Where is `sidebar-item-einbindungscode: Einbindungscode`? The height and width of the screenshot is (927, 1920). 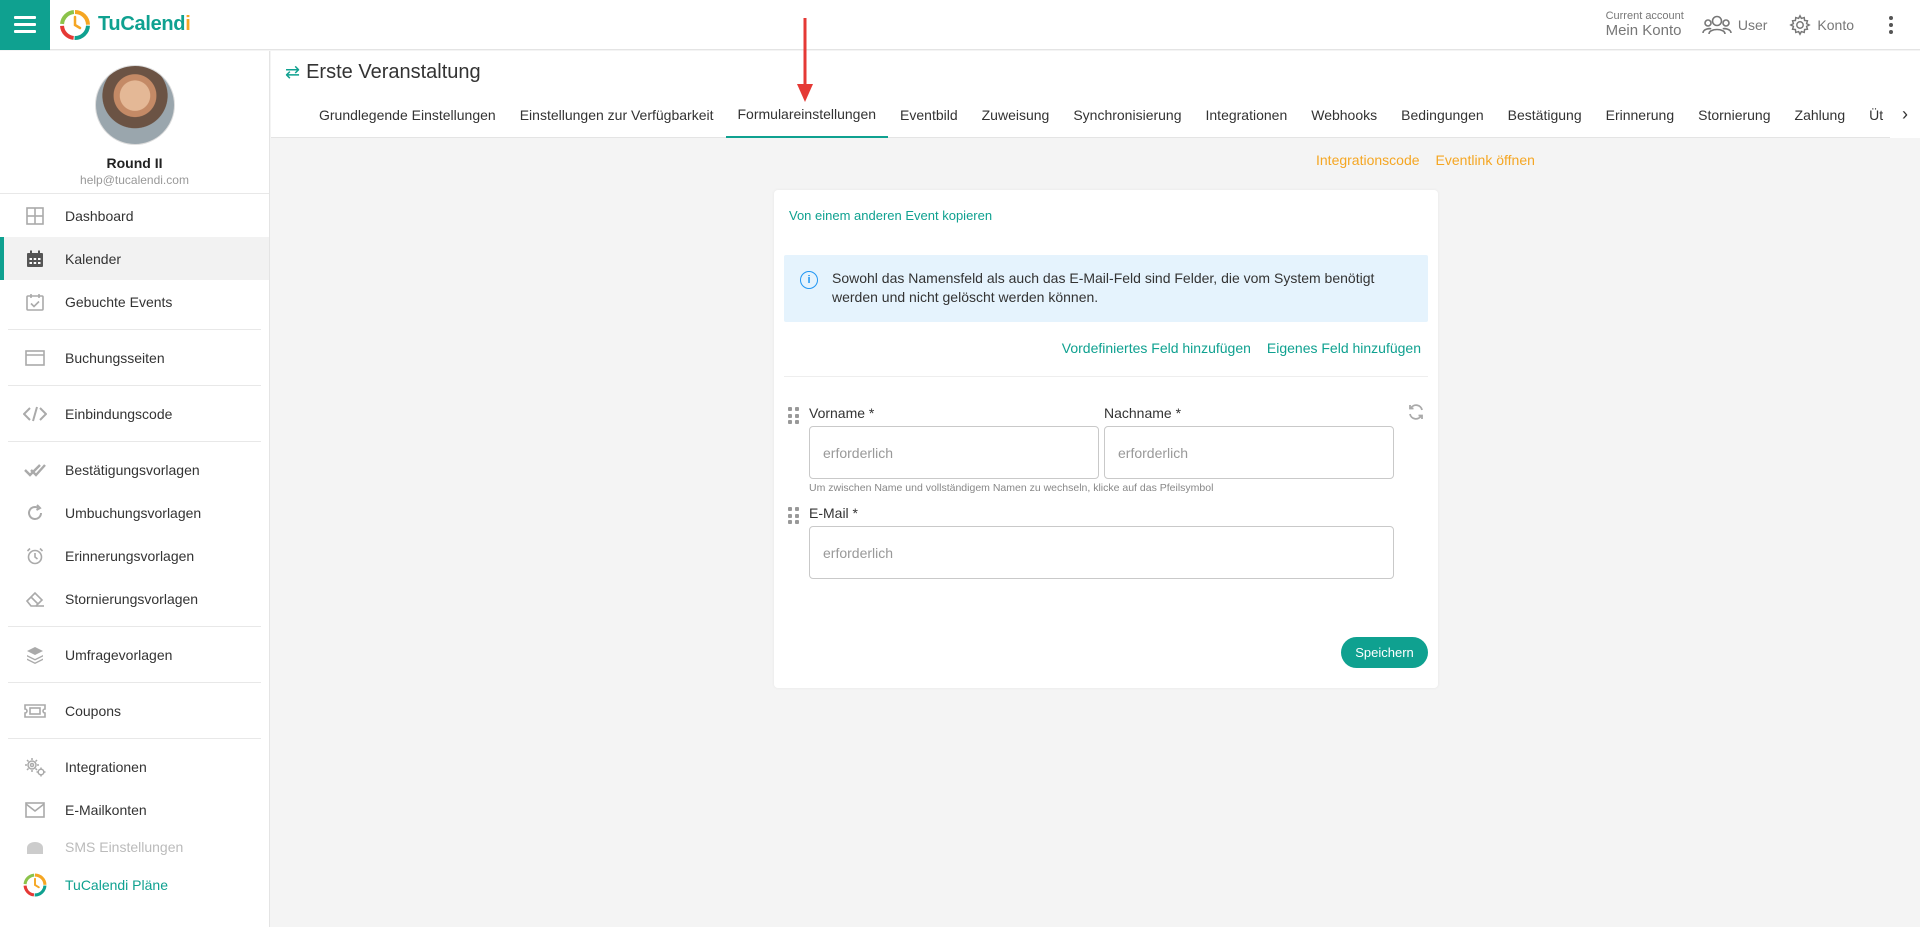 sidebar-item-einbindungscode: Einbindungscode is located at coordinates (134, 413).